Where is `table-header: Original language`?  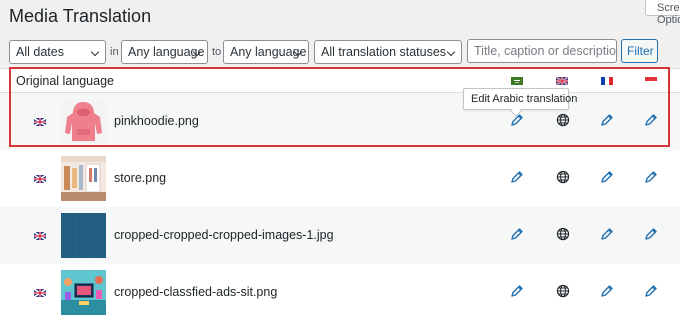 table-header: Original language is located at coordinates (340, 80).